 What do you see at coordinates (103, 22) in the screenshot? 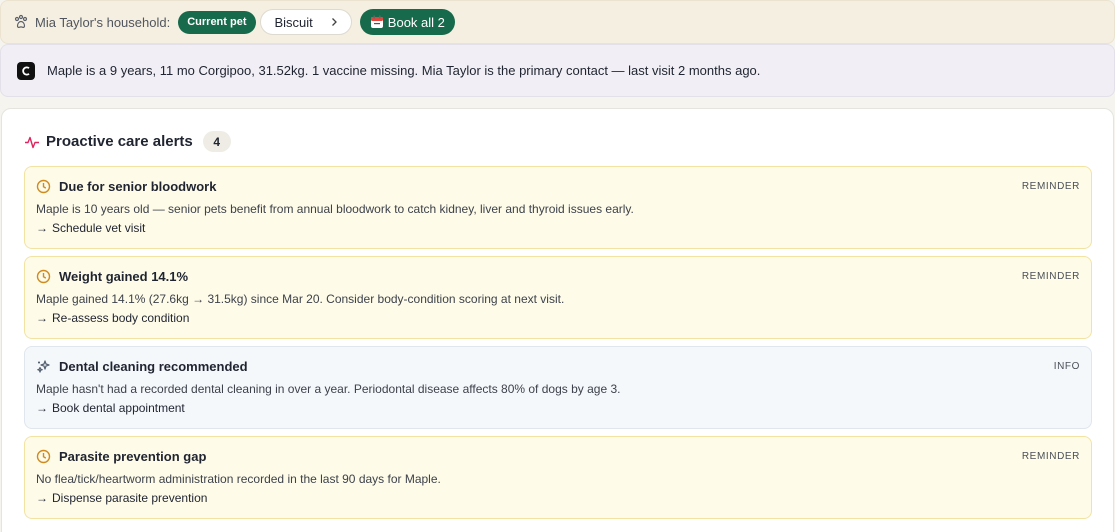
I see `household-label: Mia Taylor's household:` at bounding box center [103, 22].